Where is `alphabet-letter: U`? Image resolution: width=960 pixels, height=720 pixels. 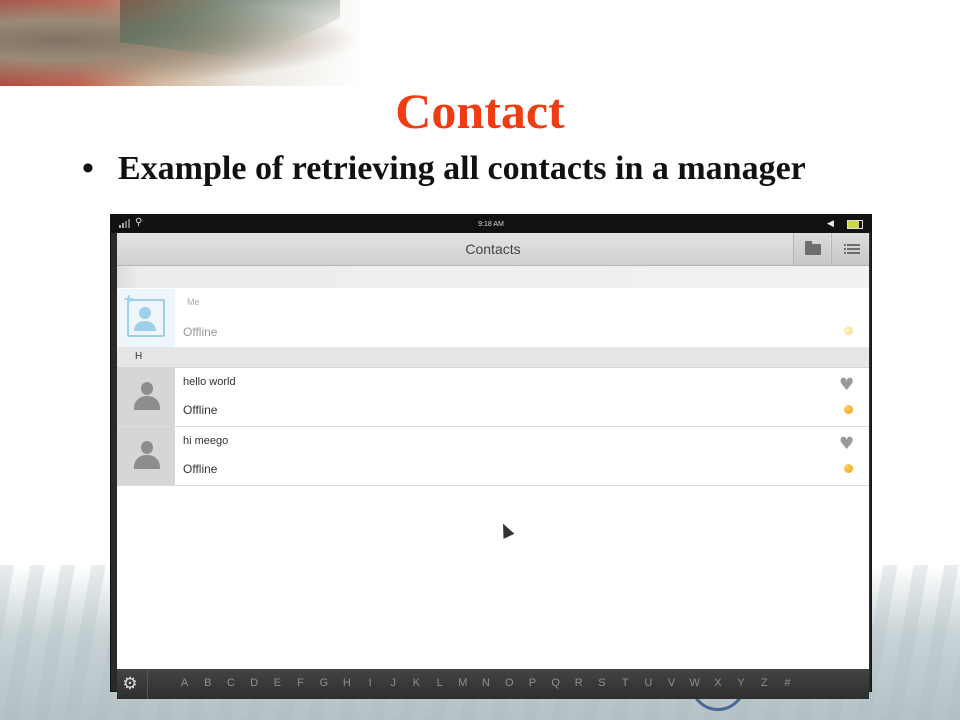
alphabet-letter: U is located at coordinates (648, 683).